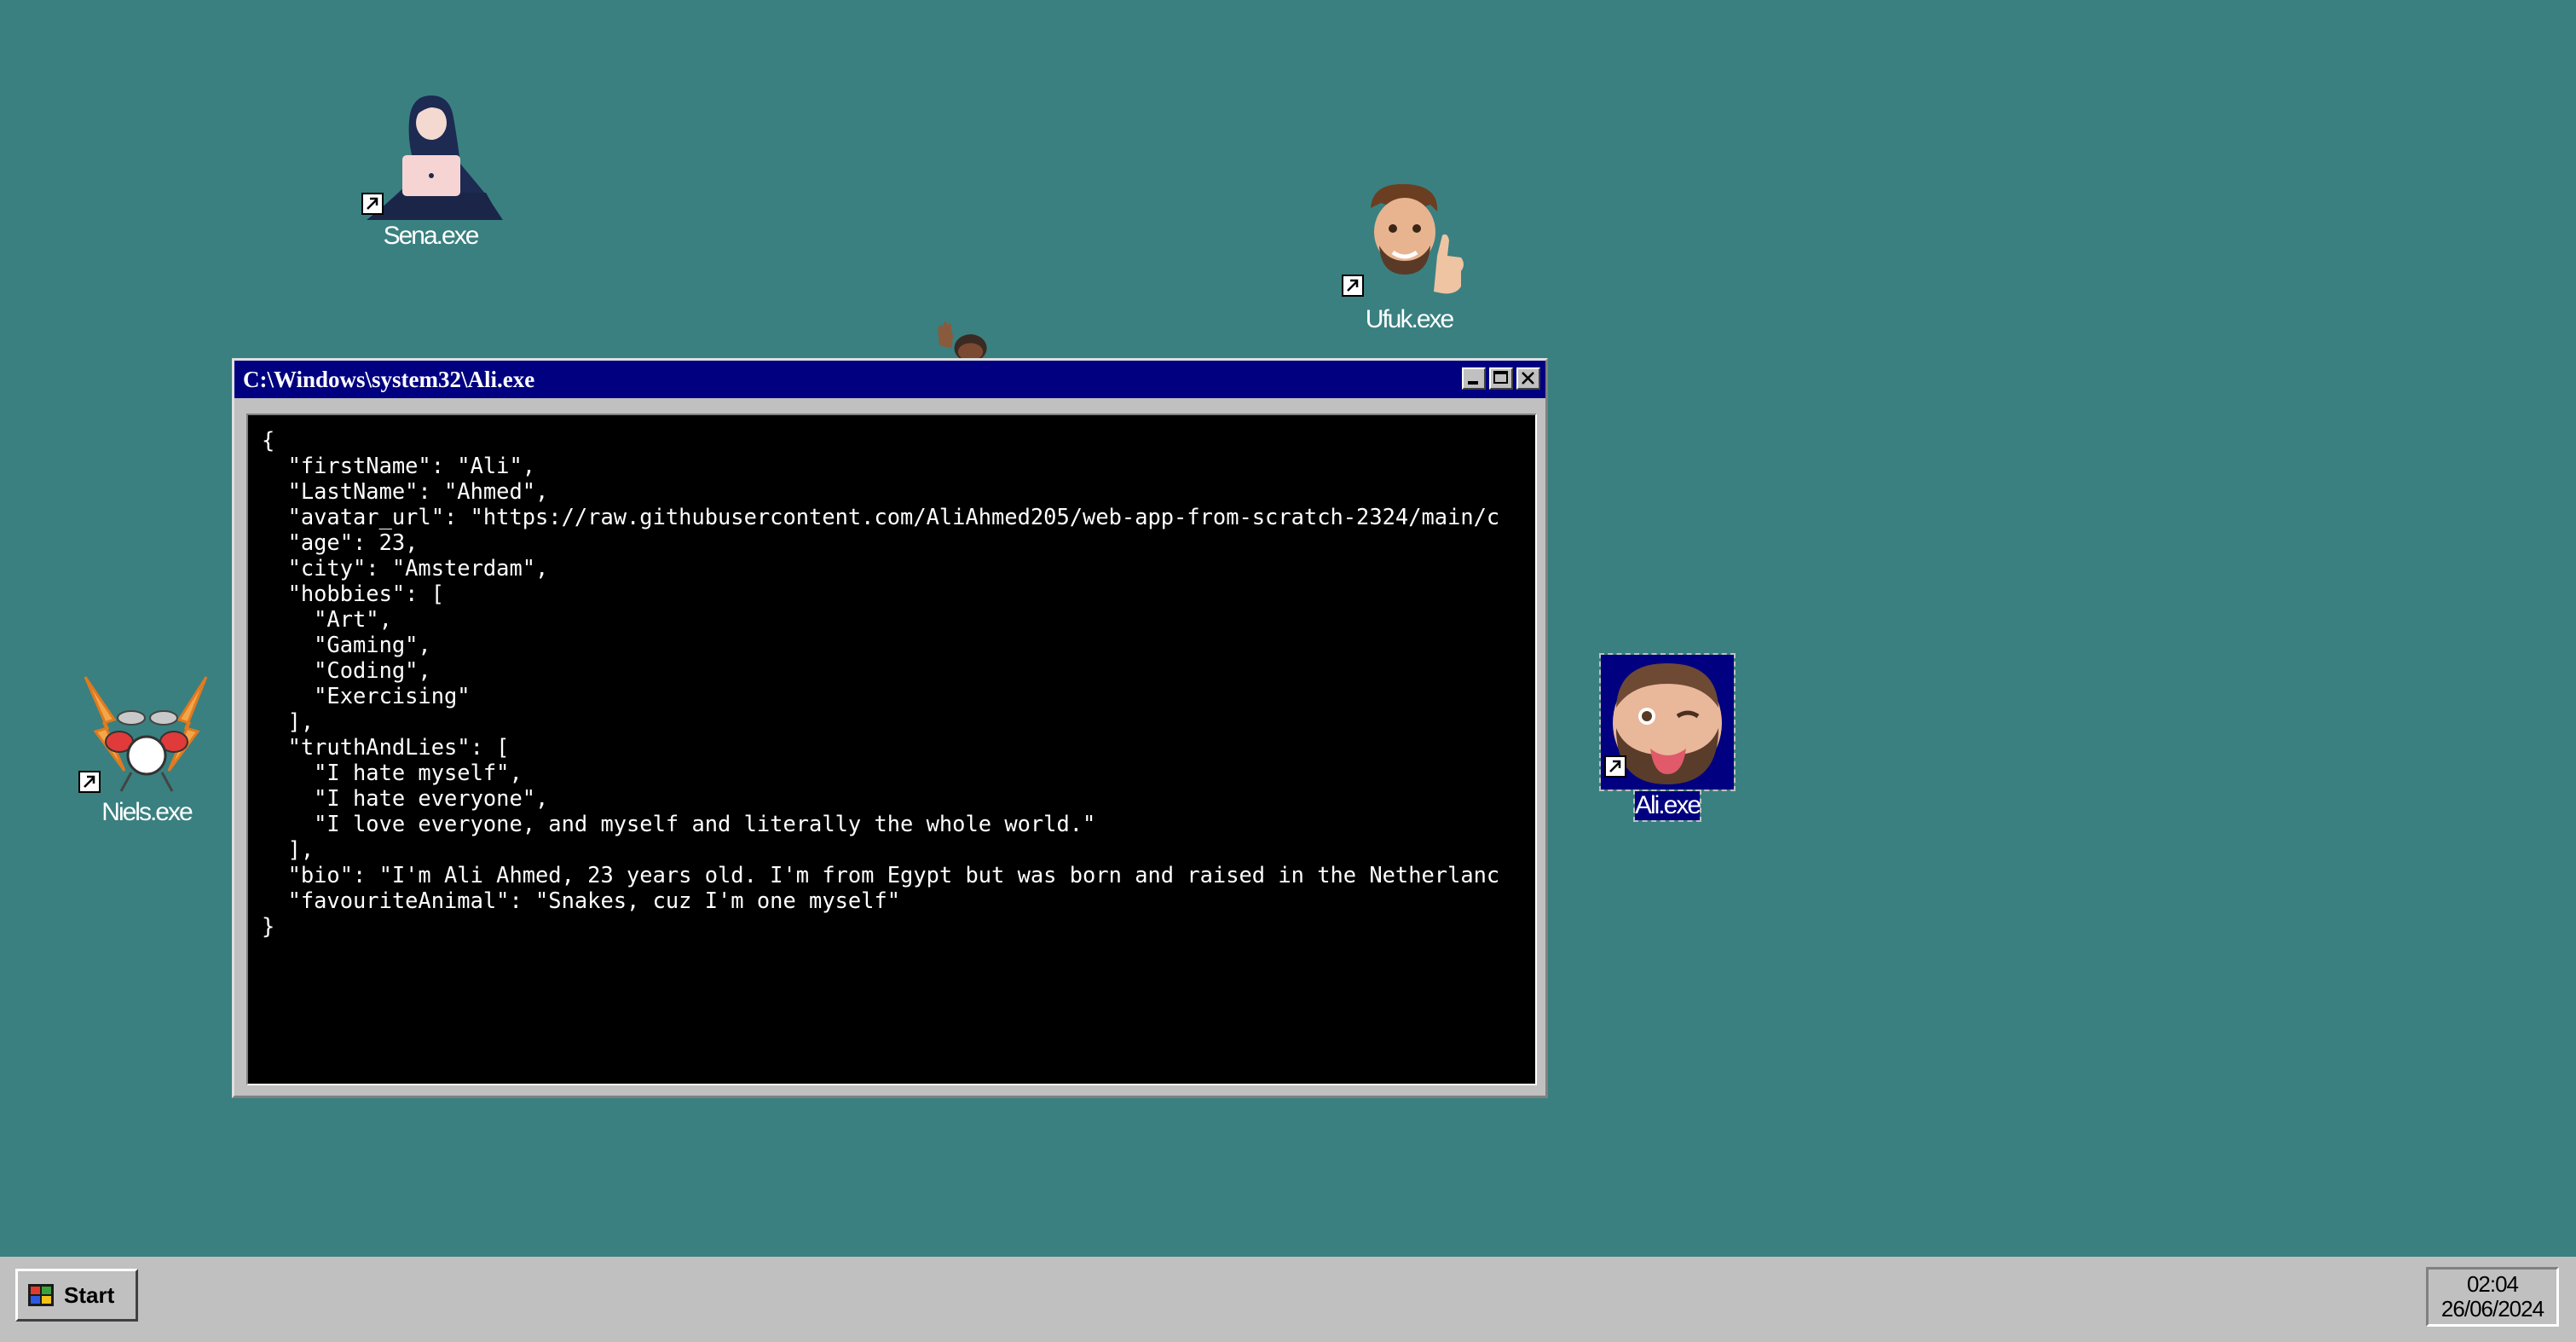 The image size is (2576, 1342). Describe the element at coordinates (1288, 1299) in the screenshot. I see `taskbar: Start 02:04 26/06/2024` at that location.